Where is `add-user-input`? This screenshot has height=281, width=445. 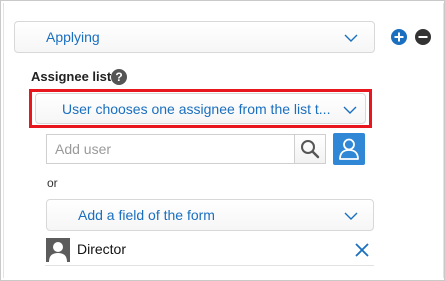
add-user-input is located at coordinates (170, 149).